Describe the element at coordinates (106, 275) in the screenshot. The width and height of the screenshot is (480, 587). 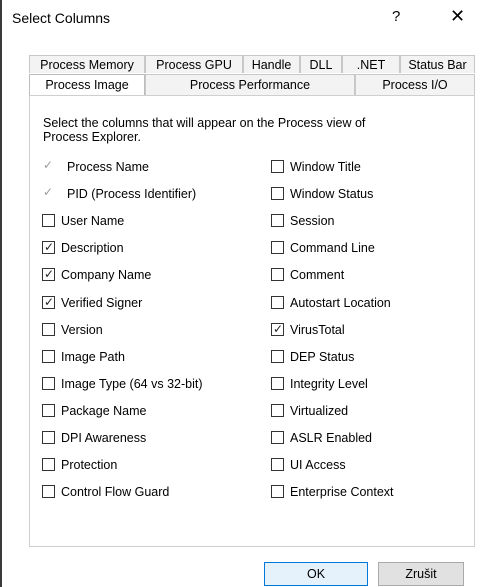
I see `checkbox-label: Company Name` at that location.